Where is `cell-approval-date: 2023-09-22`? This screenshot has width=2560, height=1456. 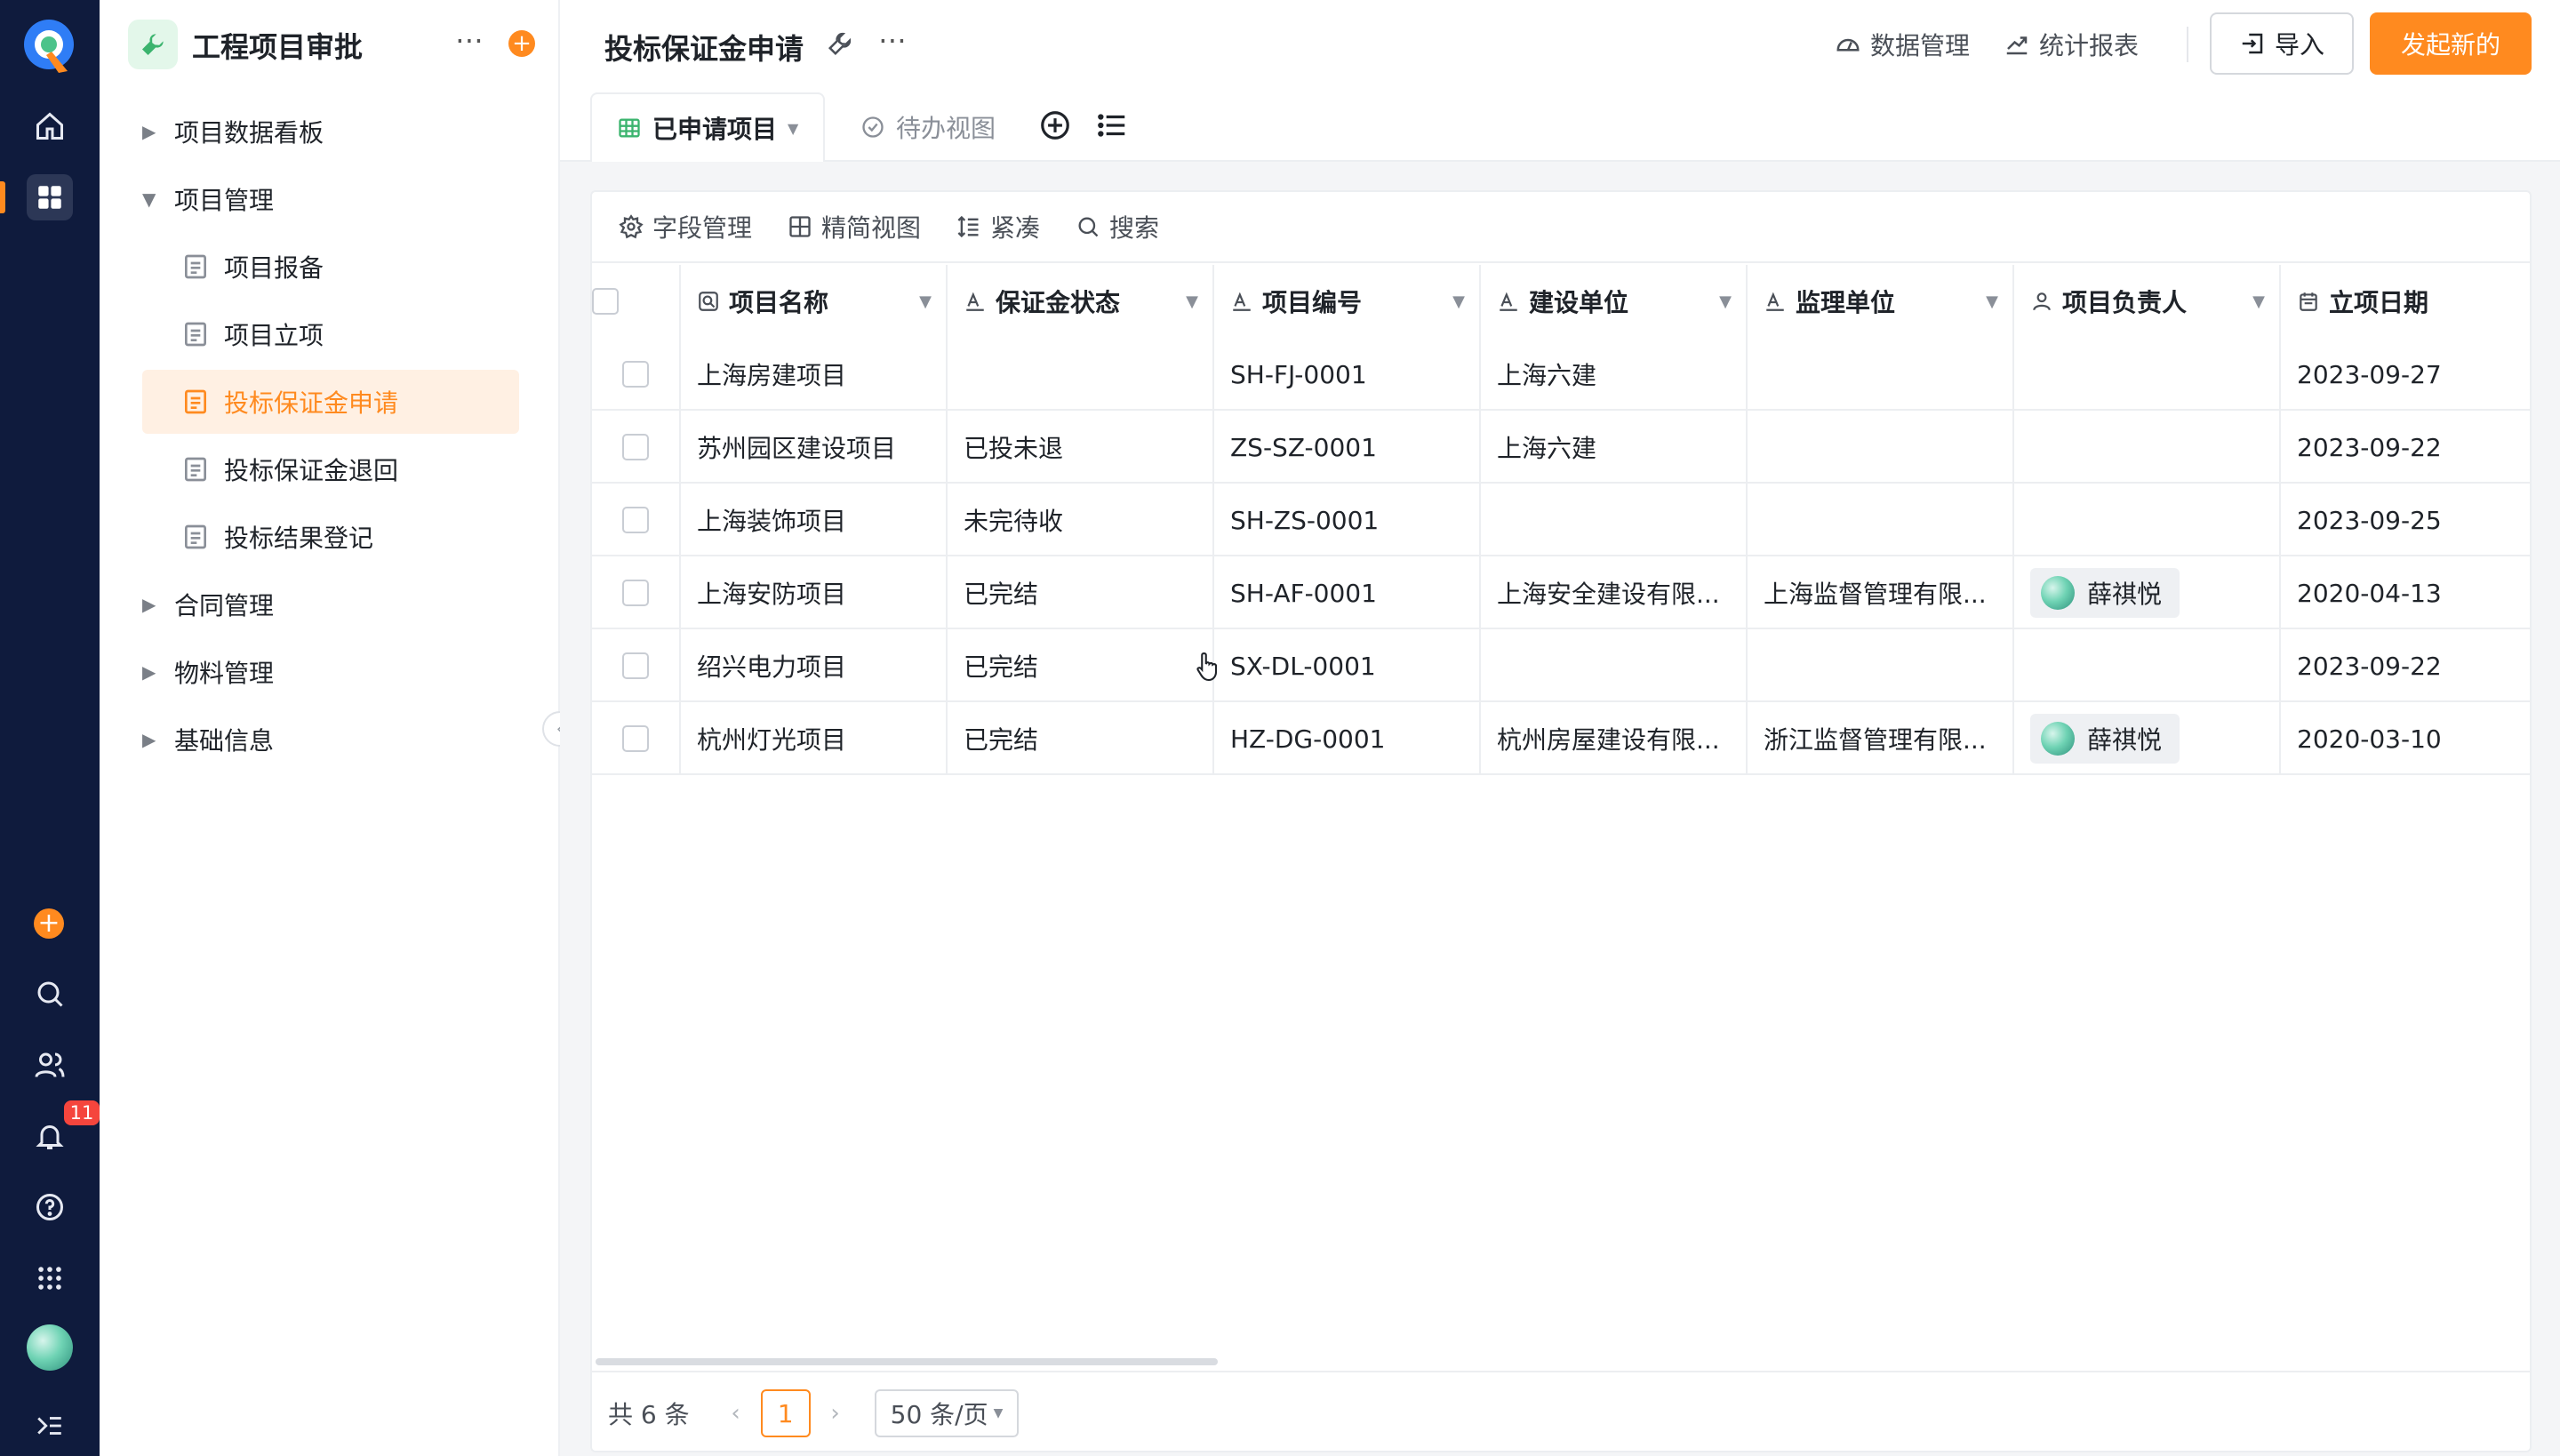 cell-approval-date: 2023-09-22 is located at coordinates (2405, 447).